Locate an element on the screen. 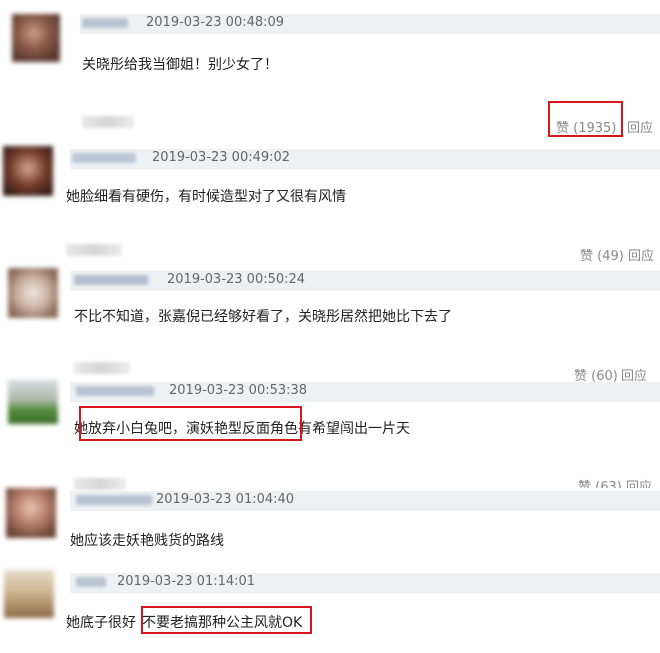  comment-header: 2019-03-23 00:49:02 is located at coordinates (365, 159).